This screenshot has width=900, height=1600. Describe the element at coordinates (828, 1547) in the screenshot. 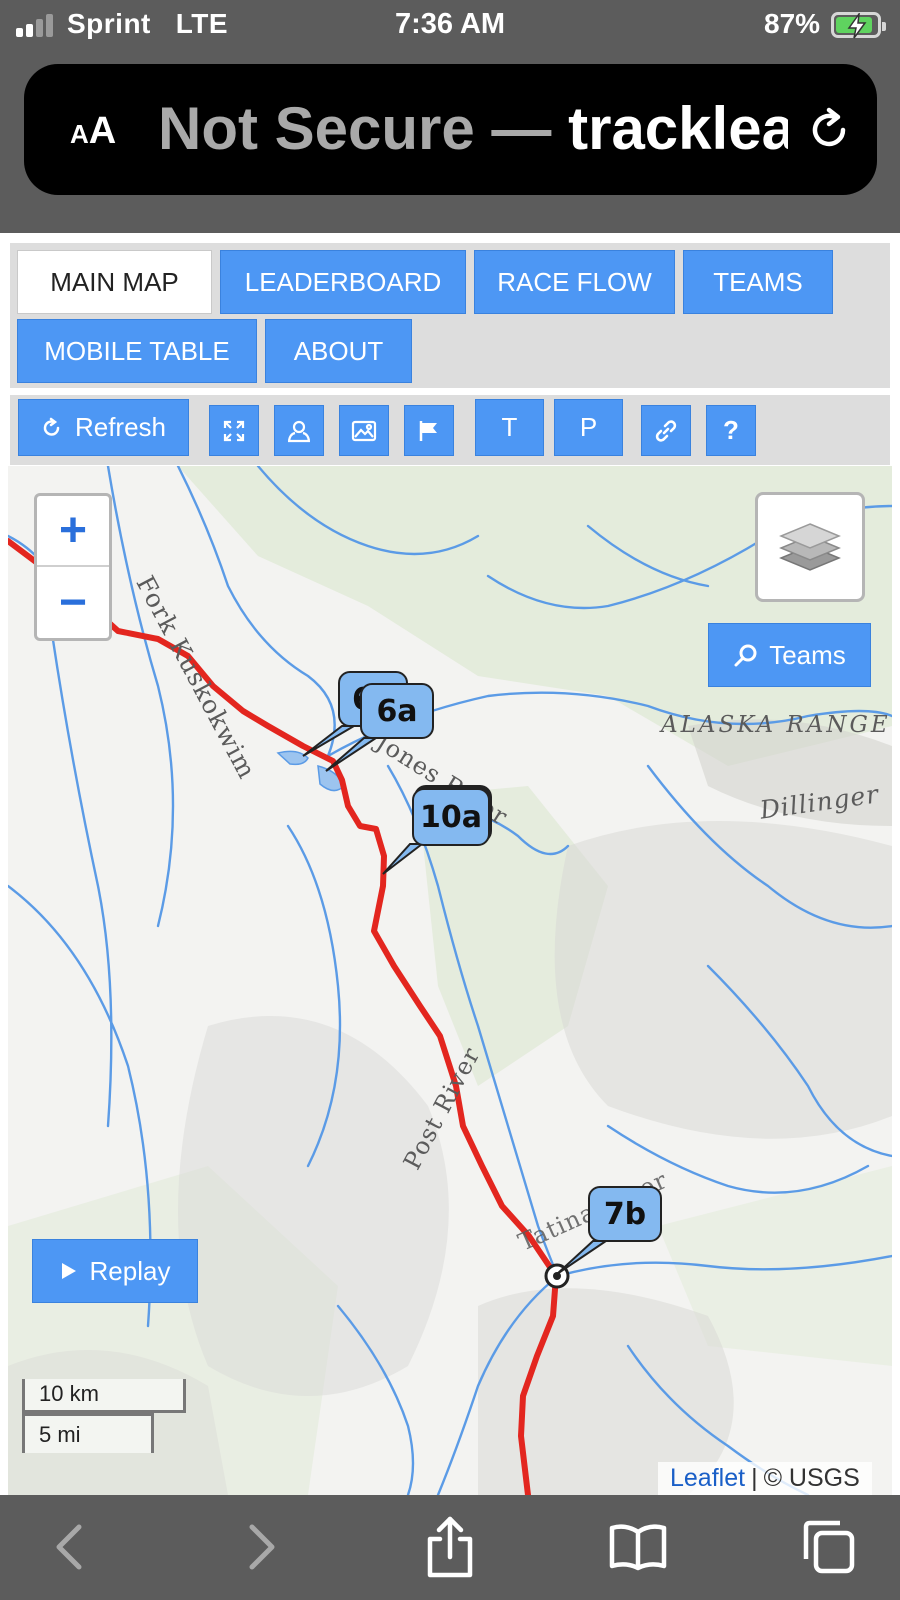

I see `tabs-icon` at that location.